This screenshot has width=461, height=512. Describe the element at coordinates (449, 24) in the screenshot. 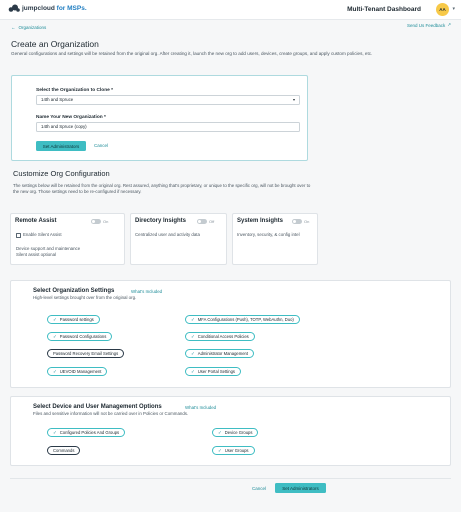

I see `external-link-icon: ↗` at that location.